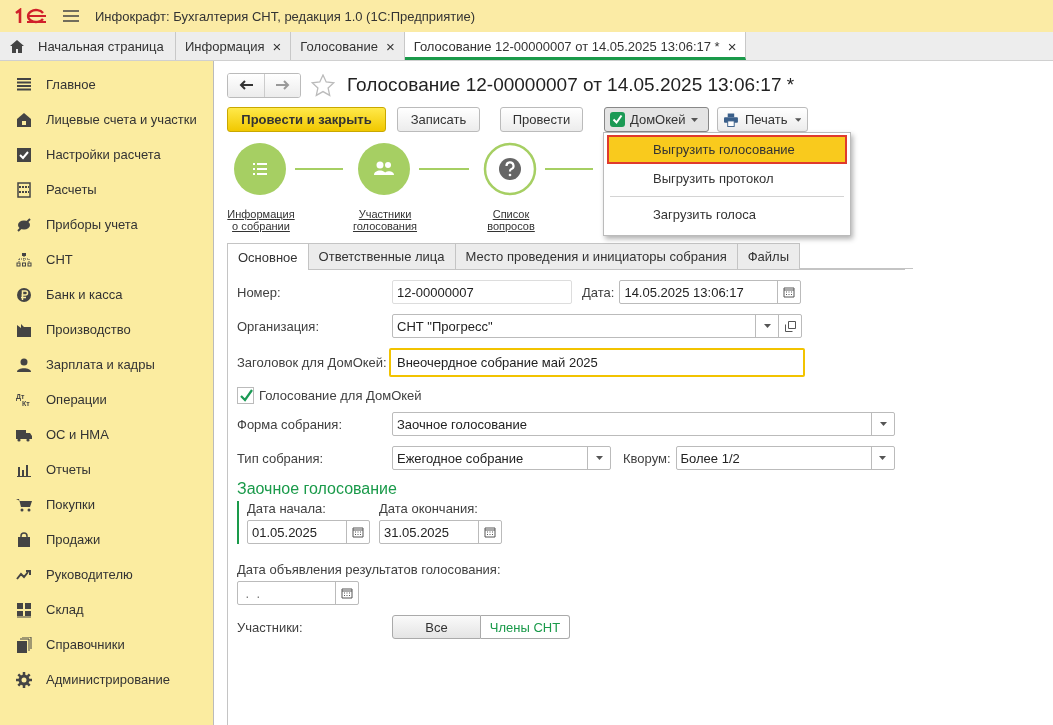 This screenshot has height=725, width=1053. I want to click on segment-option: Члены СНТ, so click(525, 627).